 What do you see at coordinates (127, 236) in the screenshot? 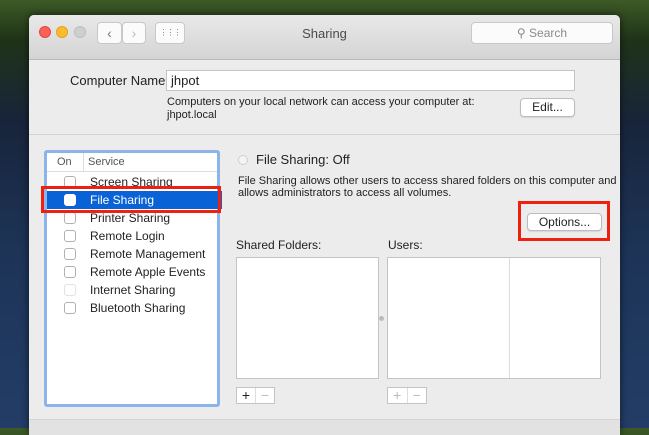
I see `service-label: Remote Login` at bounding box center [127, 236].